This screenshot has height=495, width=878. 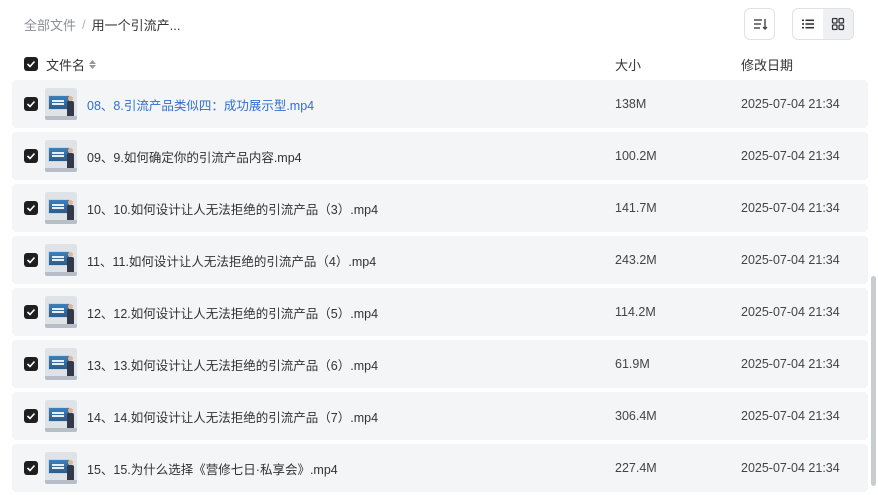 I want to click on select-all-checkbox, so click(x=31, y=64).